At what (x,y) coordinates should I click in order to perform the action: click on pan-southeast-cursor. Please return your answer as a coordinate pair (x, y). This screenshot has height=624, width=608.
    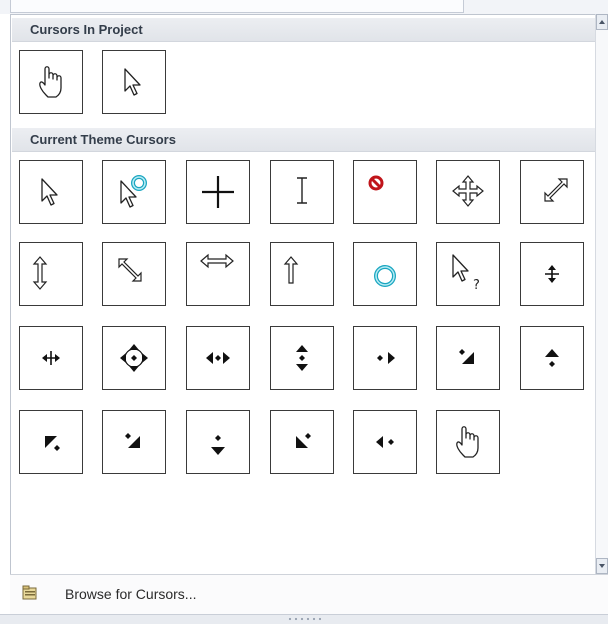
    Looking at the image, I should click on (468, 358).